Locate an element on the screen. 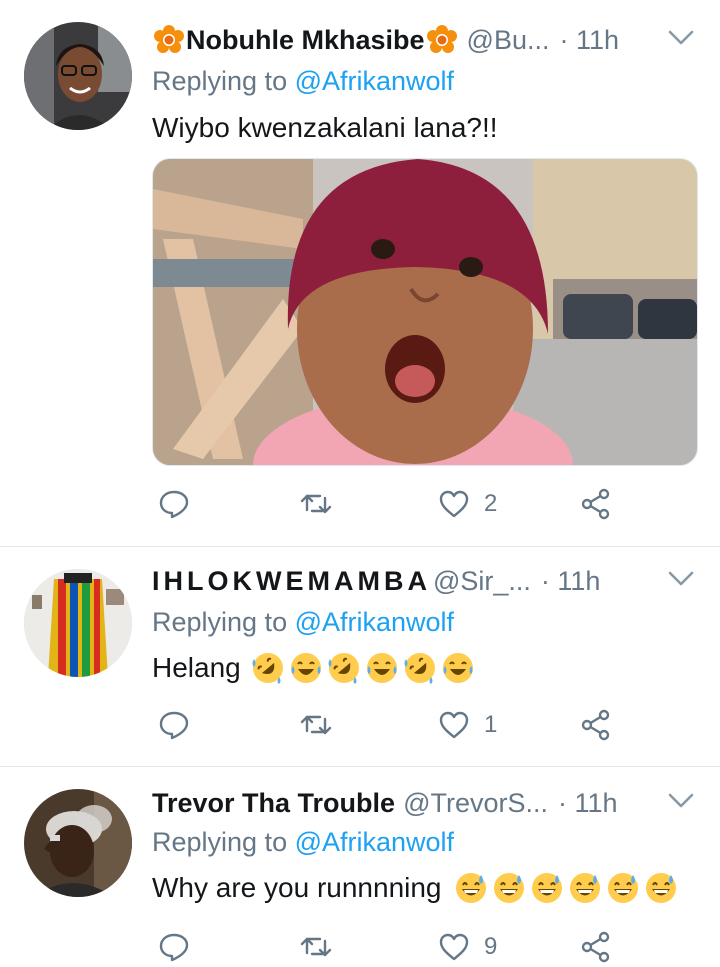 The image size is (720, 967). tweet-body: Wiybo kwenzakalani lana?!! is located at coordinates (325, 127).